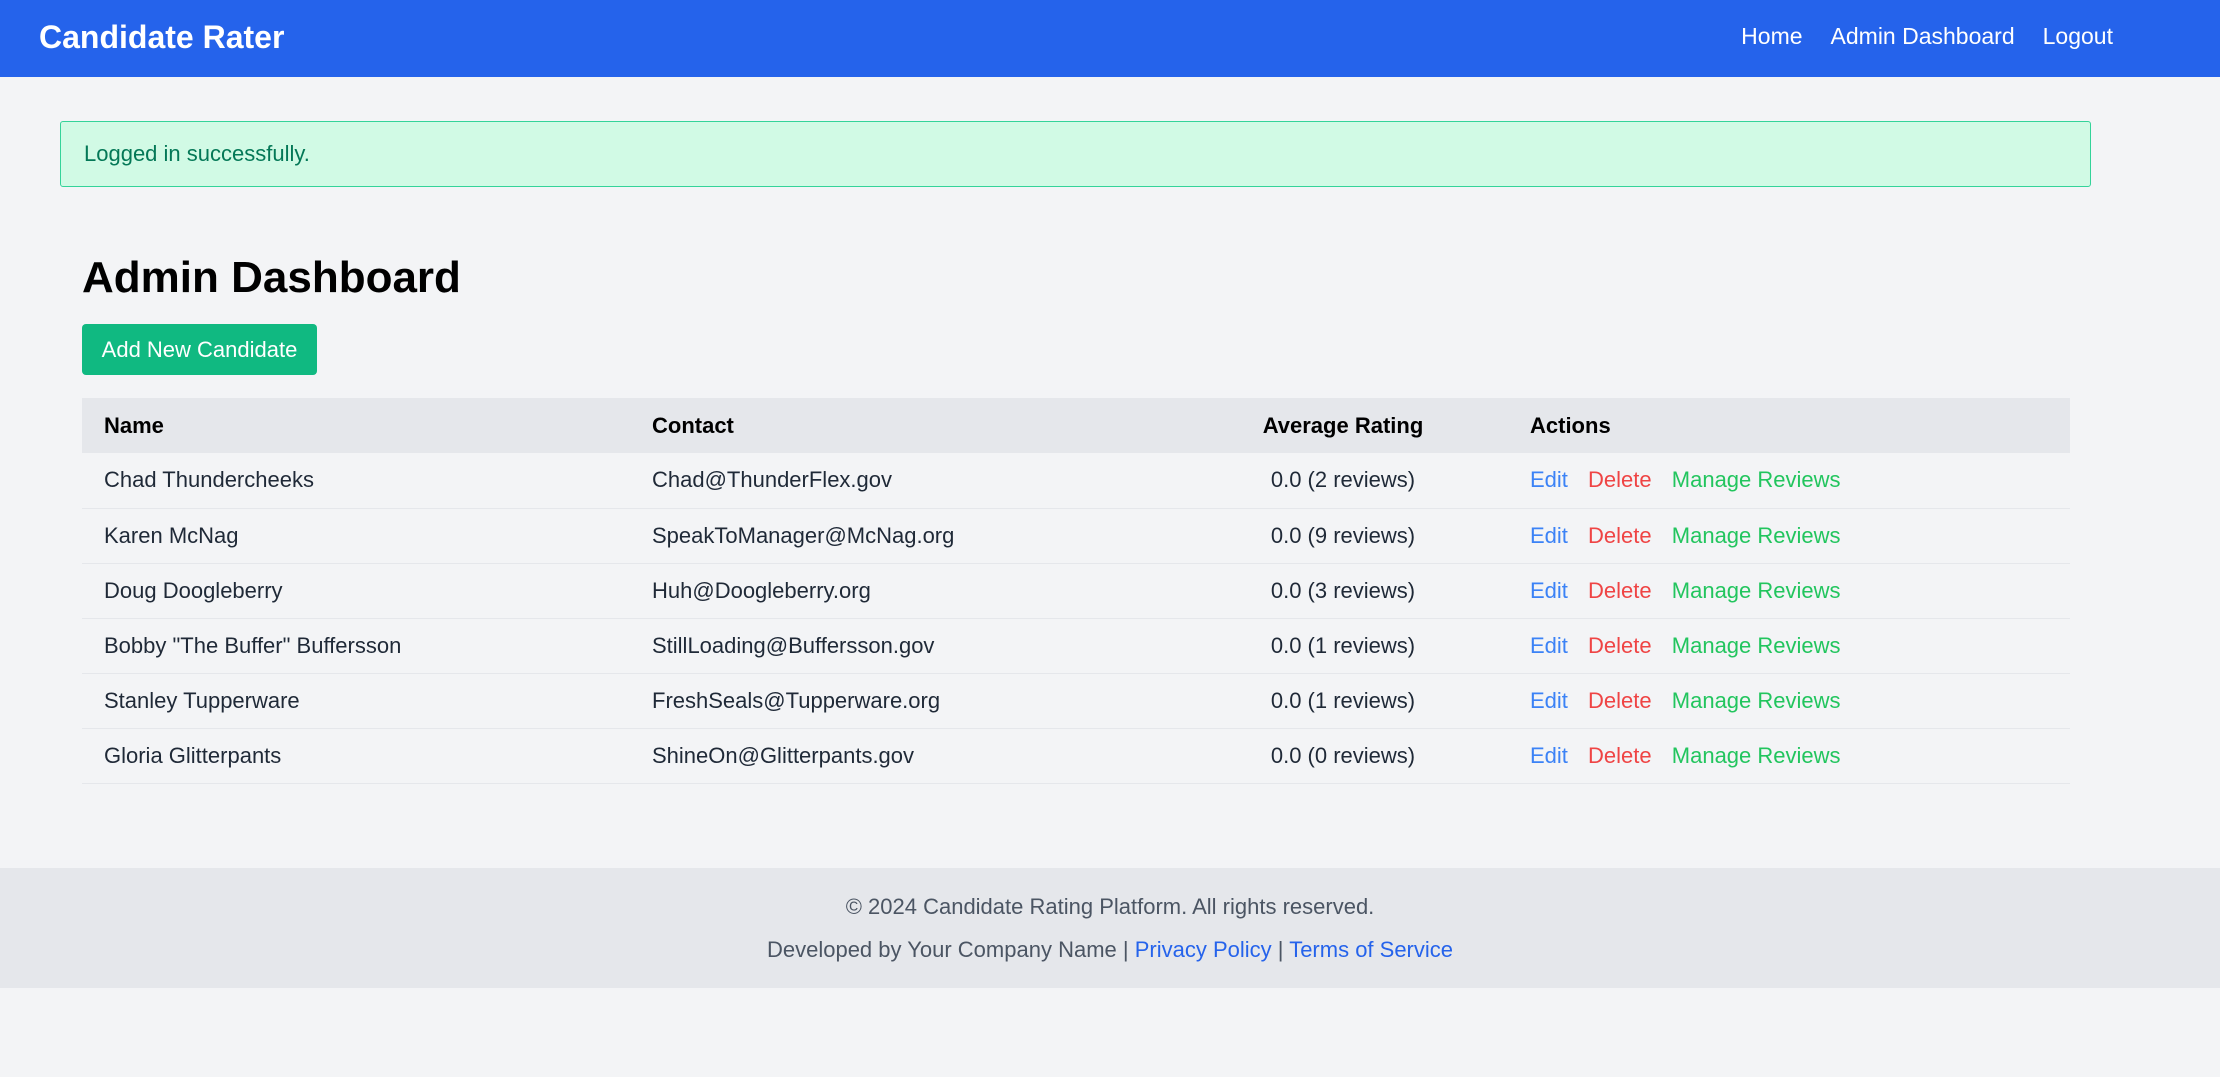  I want to click on candidate-name: Karen McNag, so click(356, 536).